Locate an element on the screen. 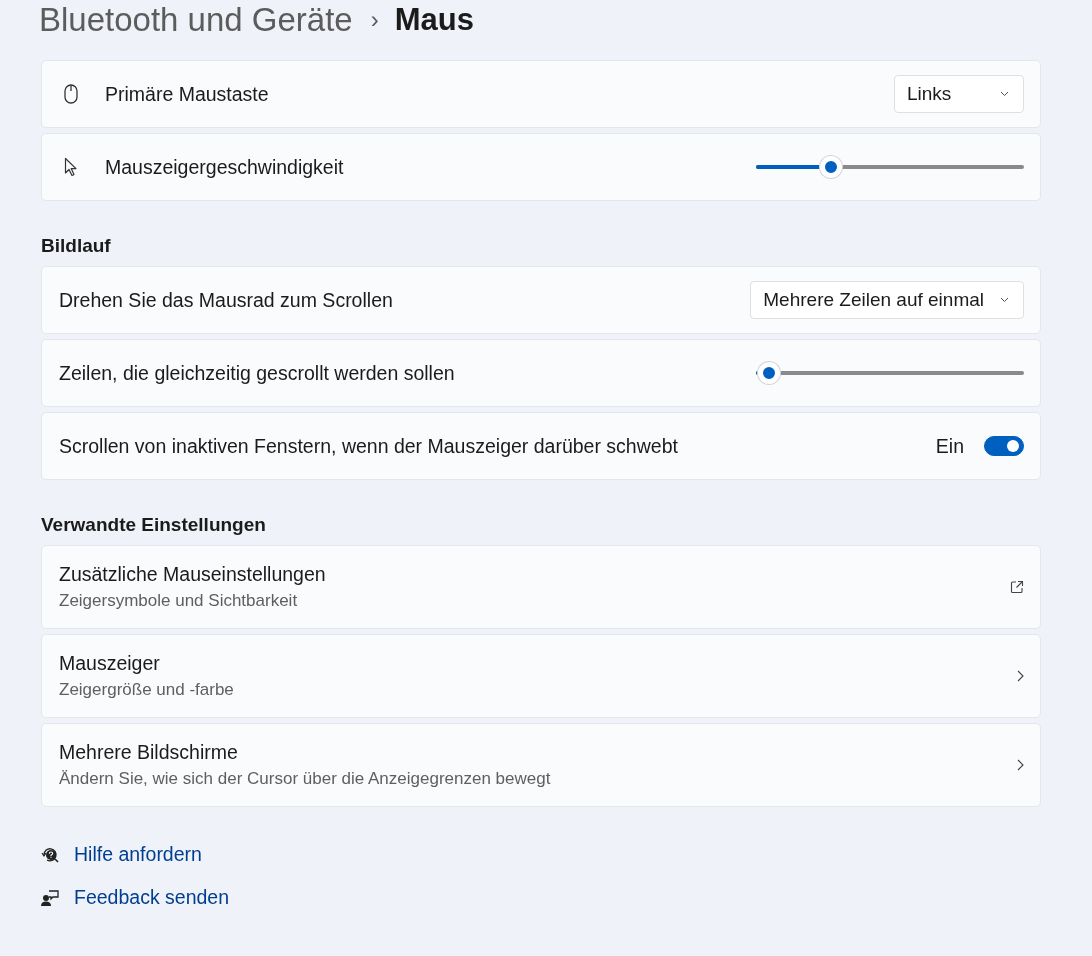 This screenshot has height=956, width=1092. setting-label: Mauszeigergeschwindigkeit is located at coordinates (224, 167).